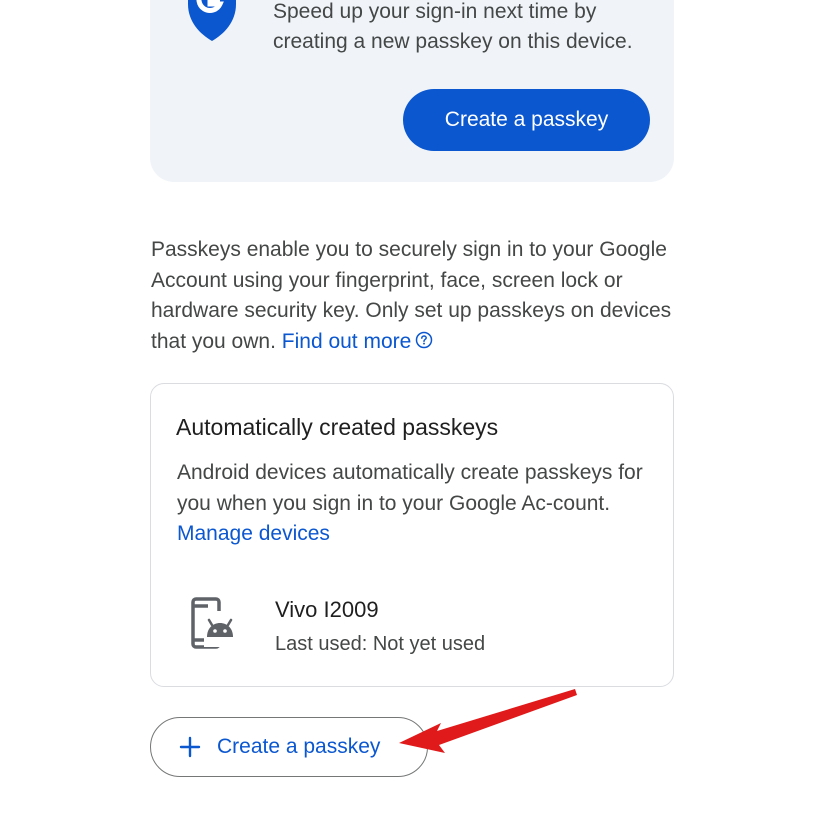  I want to click on auto-passkeys-title: Automatically created passkeys, so click(337, 427).